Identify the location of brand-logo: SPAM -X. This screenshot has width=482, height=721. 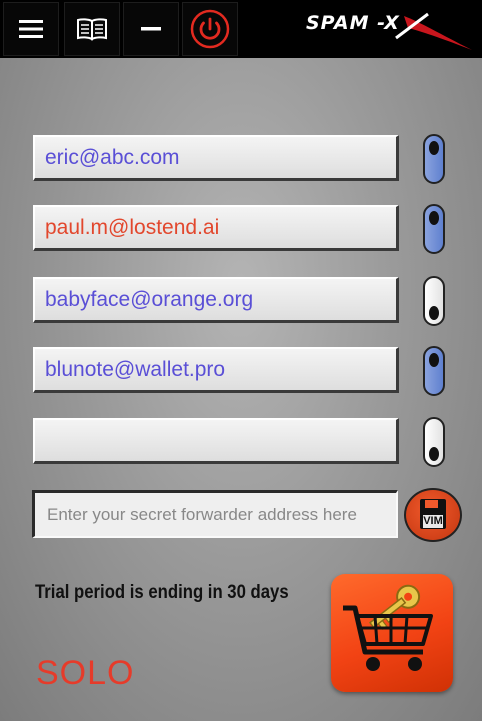
(388, 30).